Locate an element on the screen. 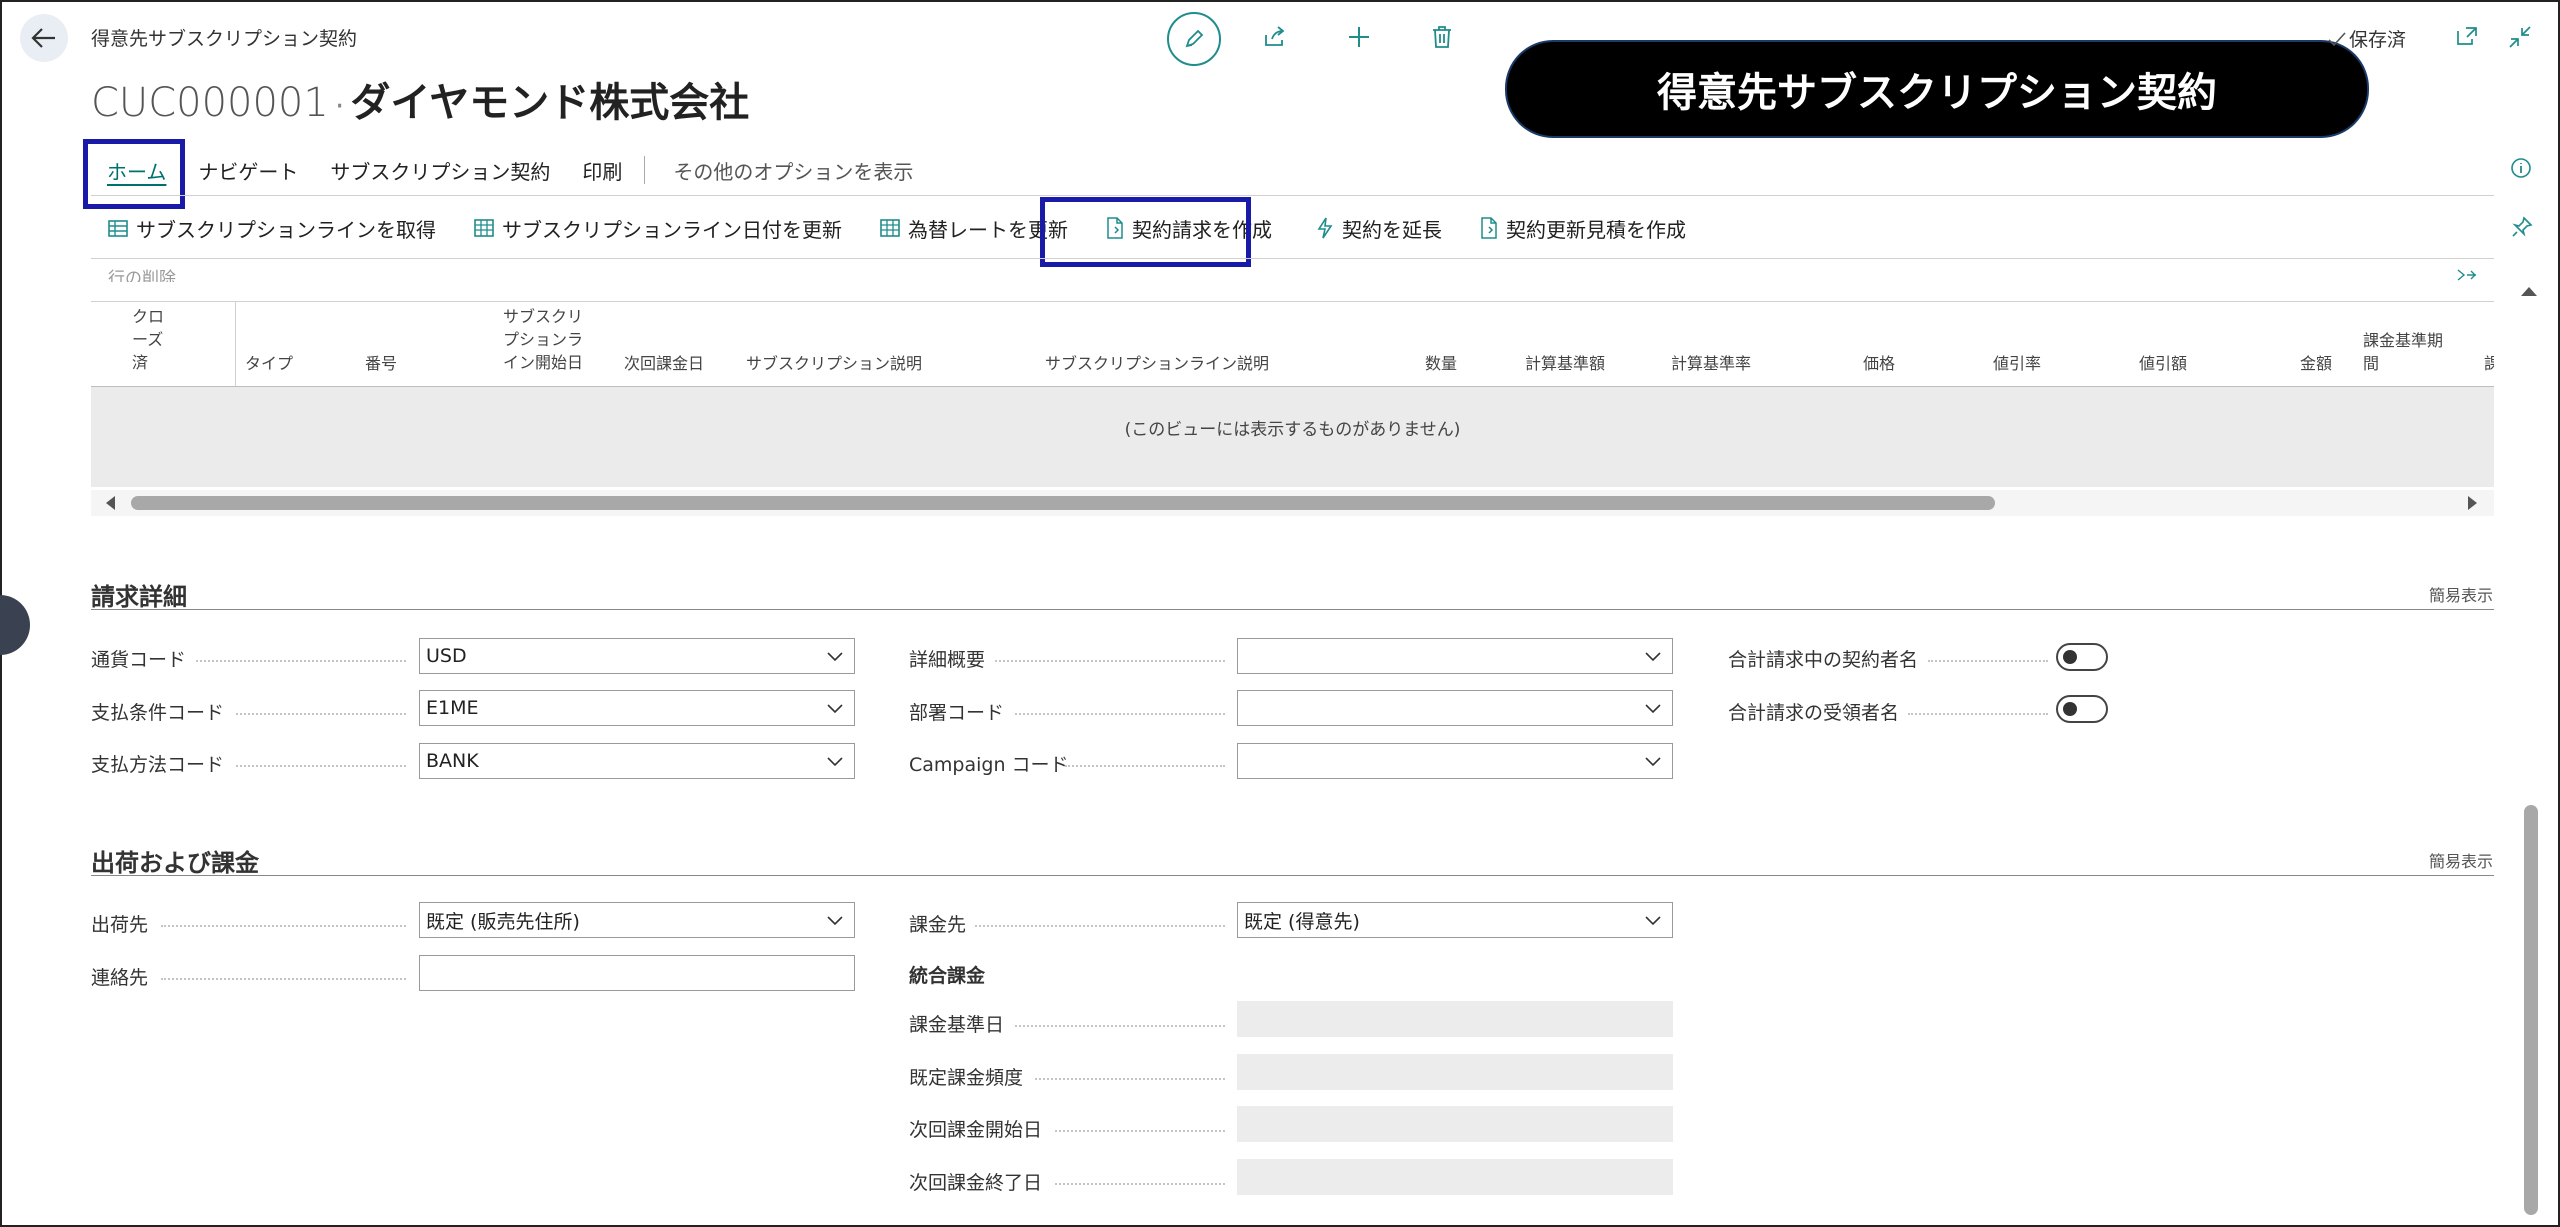  create-renewal-quote-action: 契約更新見積を作成 is located at coordinates (1583, 228).